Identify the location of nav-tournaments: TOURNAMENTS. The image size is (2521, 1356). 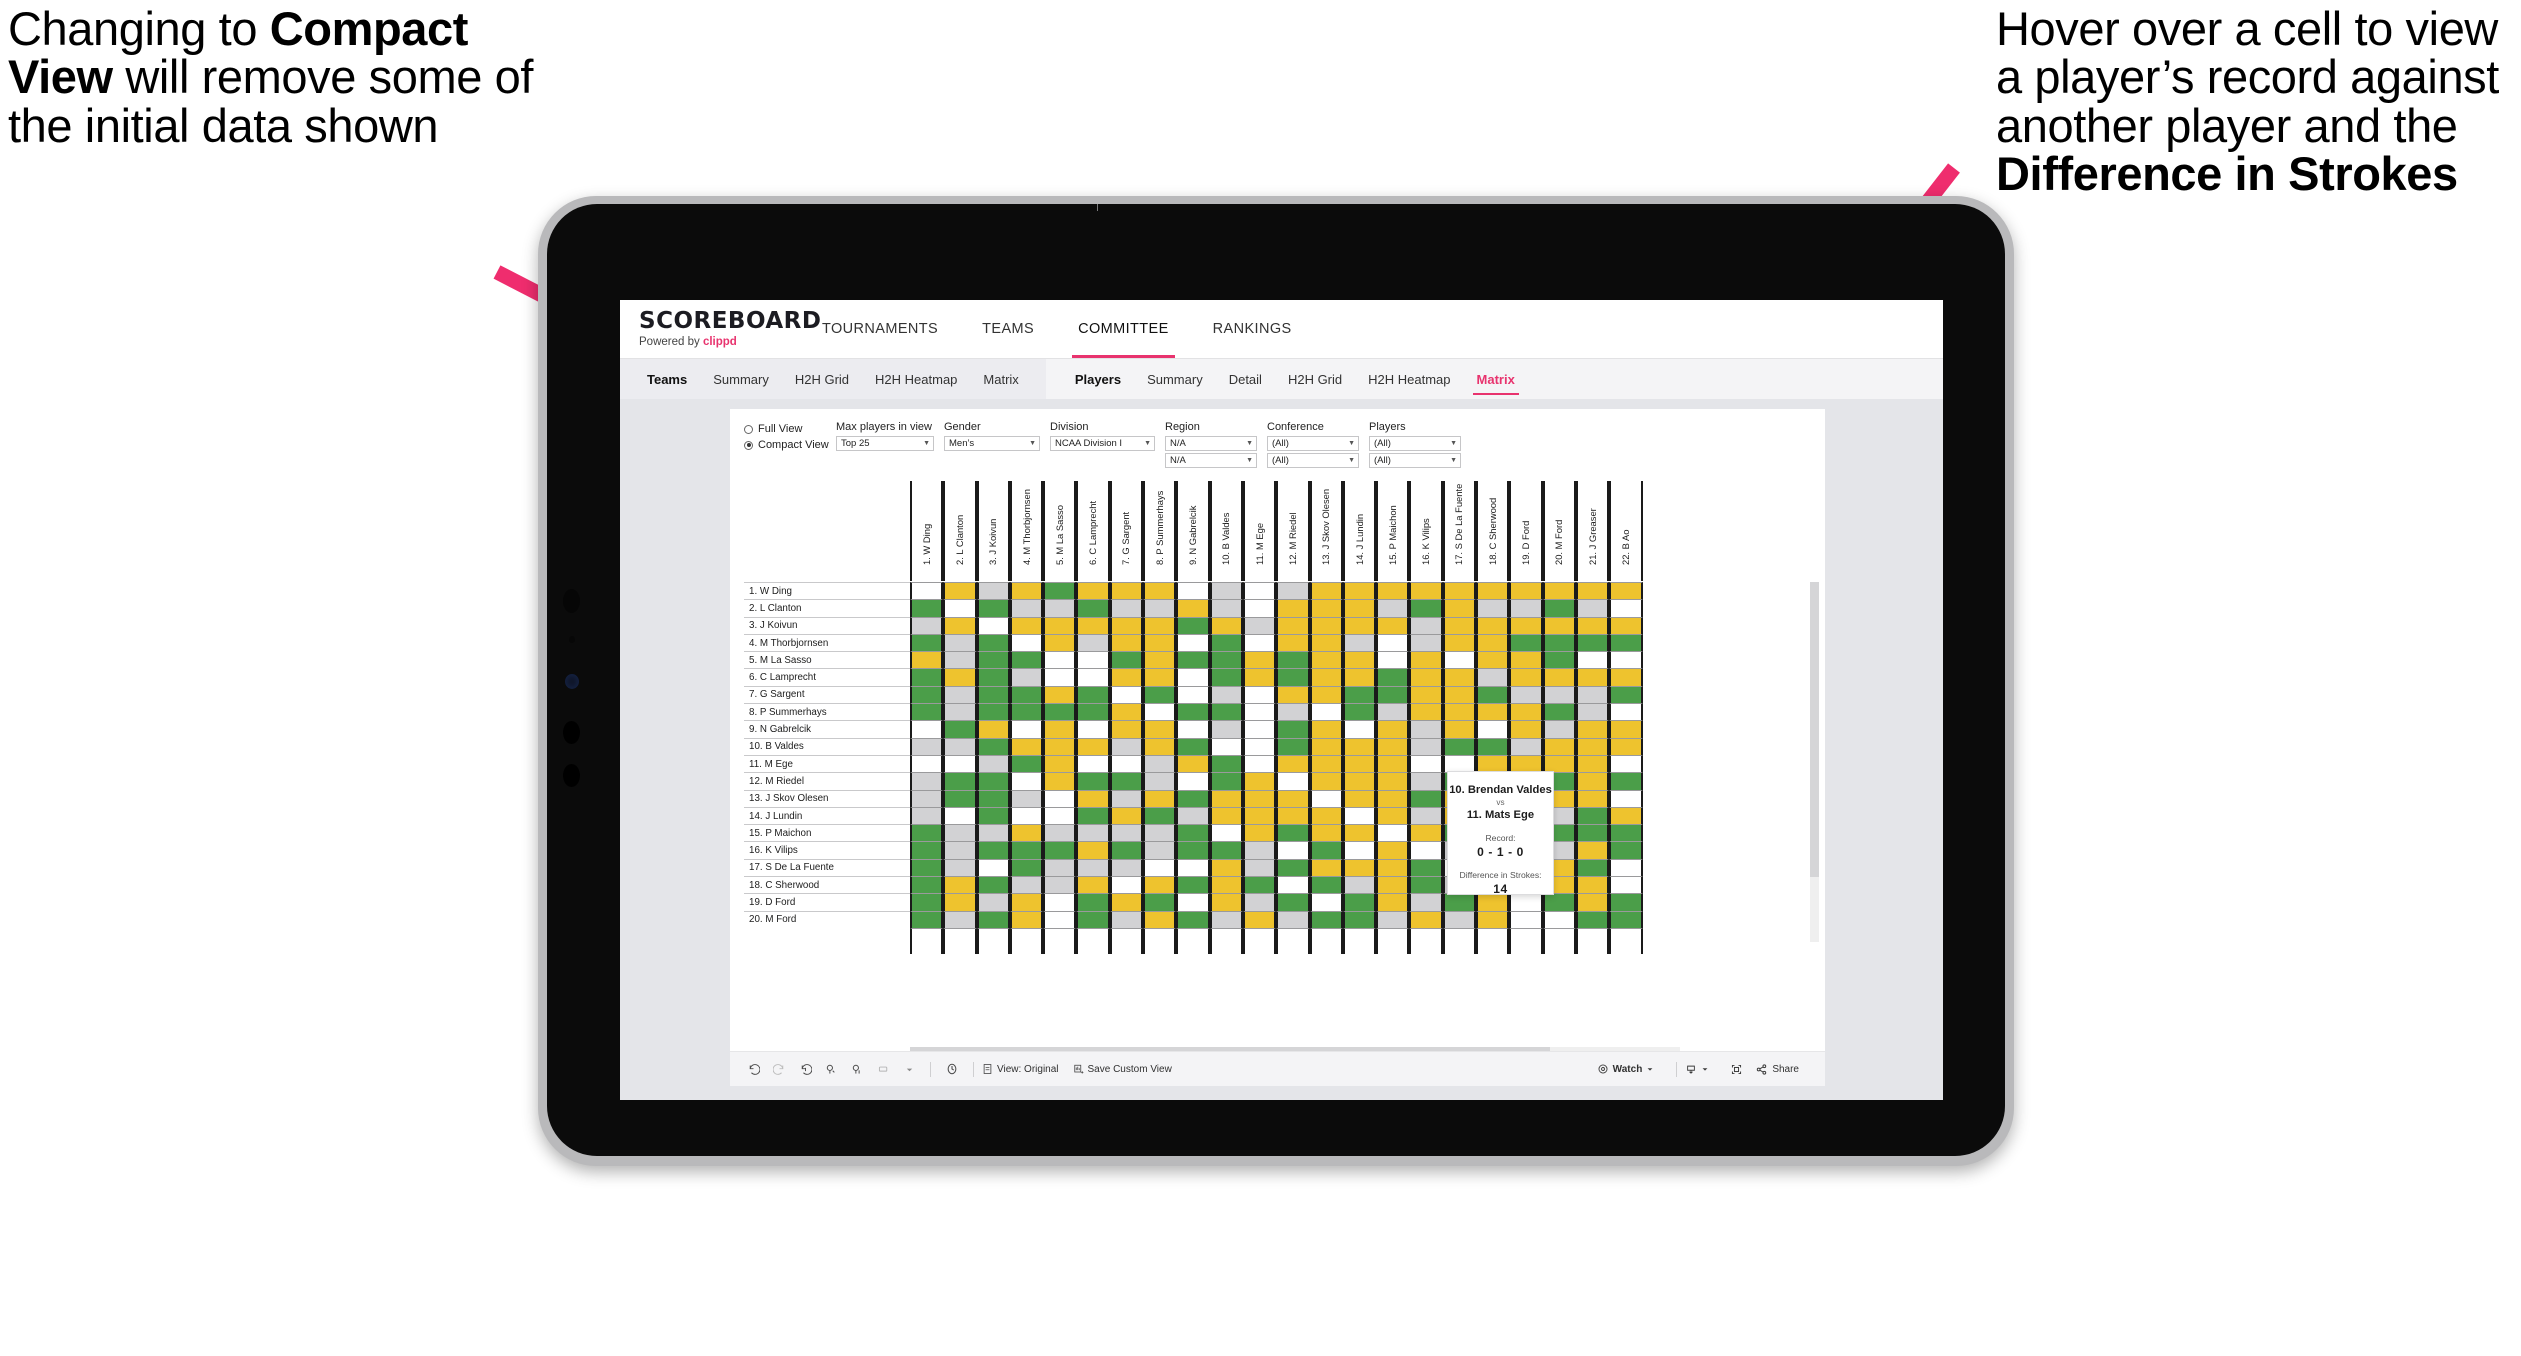
(880, 329).